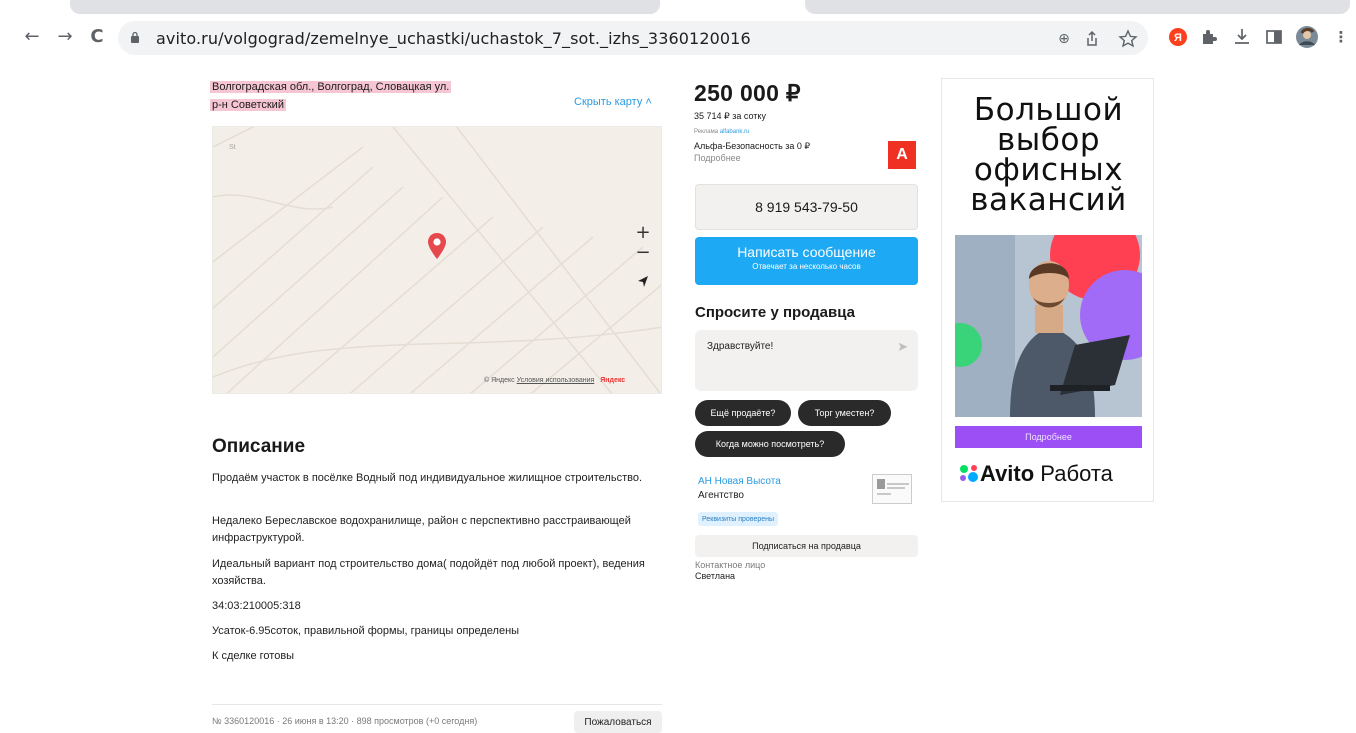 This screenshot has height=733, width=1356. Describe the element at coordinates (770, 444) in the screenshot. I see `quick-question-chip: Когда можно посмотреть?` at that location.